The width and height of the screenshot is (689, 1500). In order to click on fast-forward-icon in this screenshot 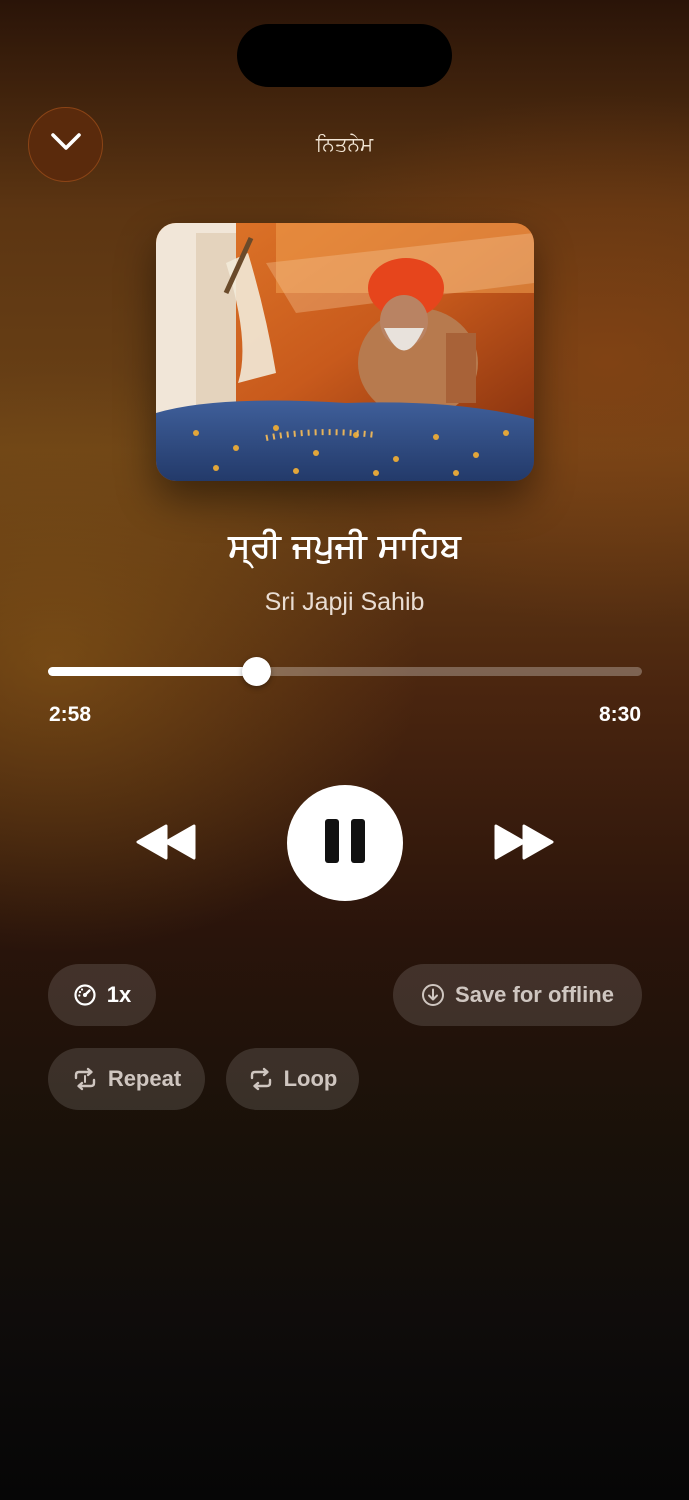, I will do `click(524, 844)`.